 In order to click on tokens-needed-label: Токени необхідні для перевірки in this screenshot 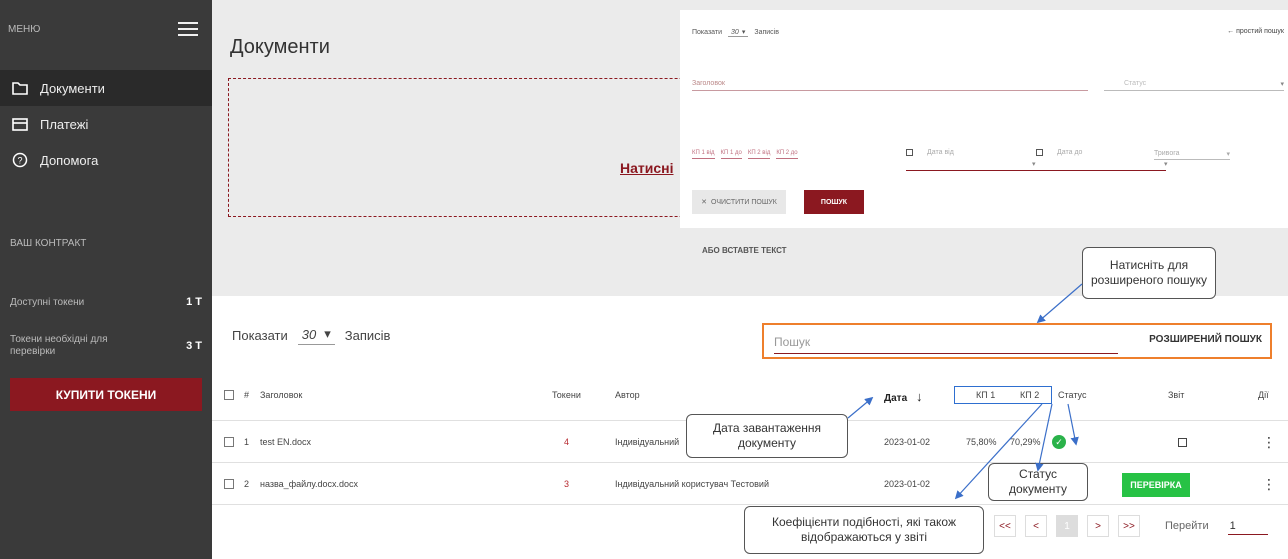, I will do `click(59, 345)`.